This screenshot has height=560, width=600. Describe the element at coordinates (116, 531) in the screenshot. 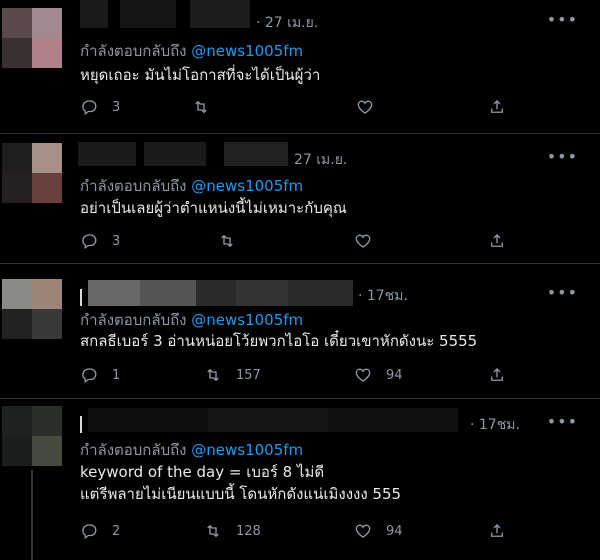

I see `reply-count: 2` at that location.